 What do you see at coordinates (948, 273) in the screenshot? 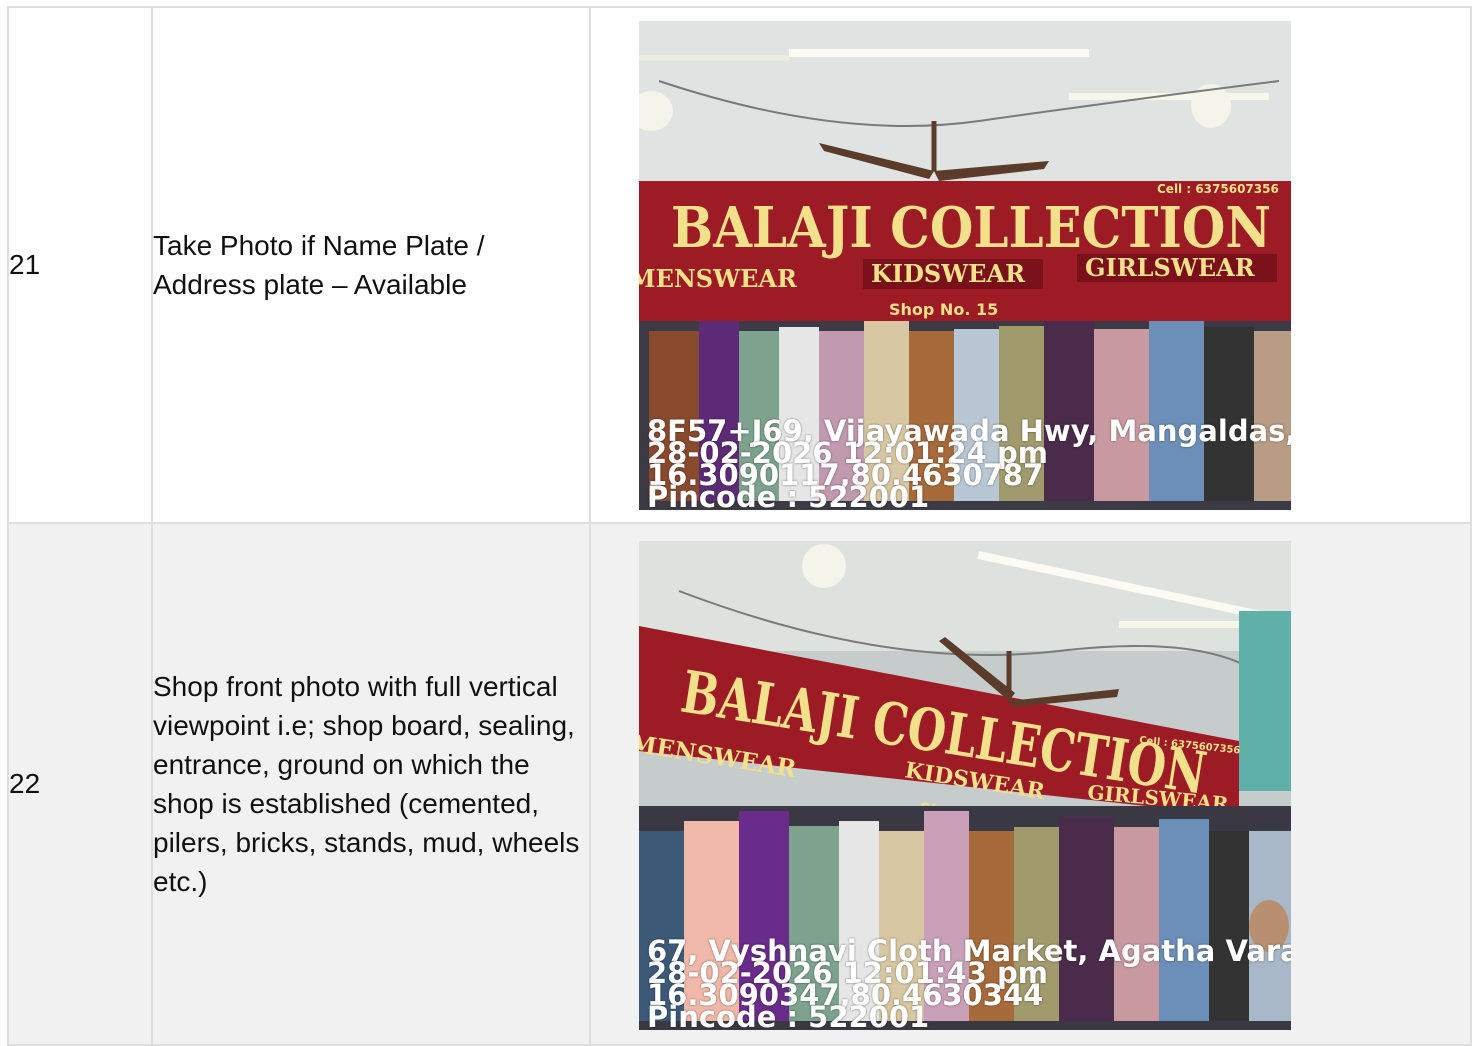
I see `sign-mid: KIDSWEAR` at bounding box center [948, 273].